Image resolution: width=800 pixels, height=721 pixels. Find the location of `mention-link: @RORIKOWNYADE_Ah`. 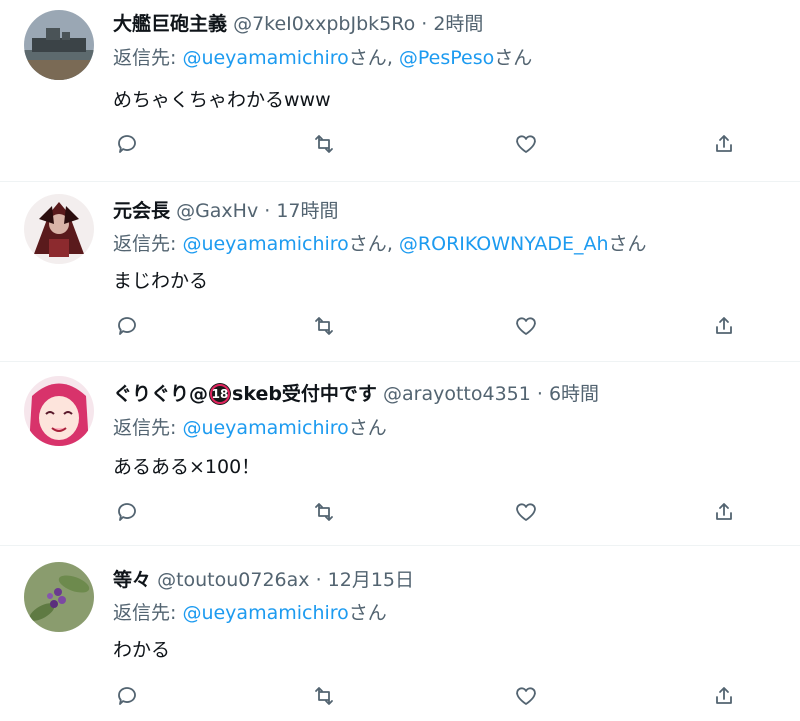

mention-link: @RORIKOWNYADE_Ah is located at coordinates (504, 244).